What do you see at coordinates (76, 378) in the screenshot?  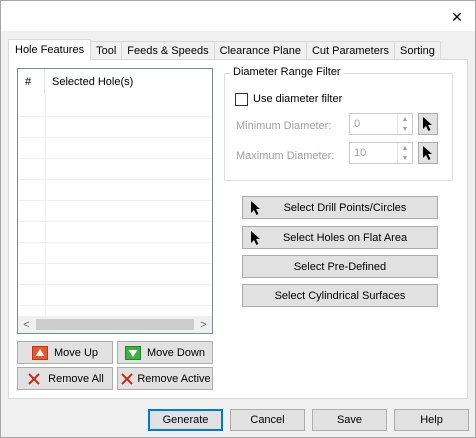 I see `remove-all-label: Remove All` at bounding box center [76, 378].